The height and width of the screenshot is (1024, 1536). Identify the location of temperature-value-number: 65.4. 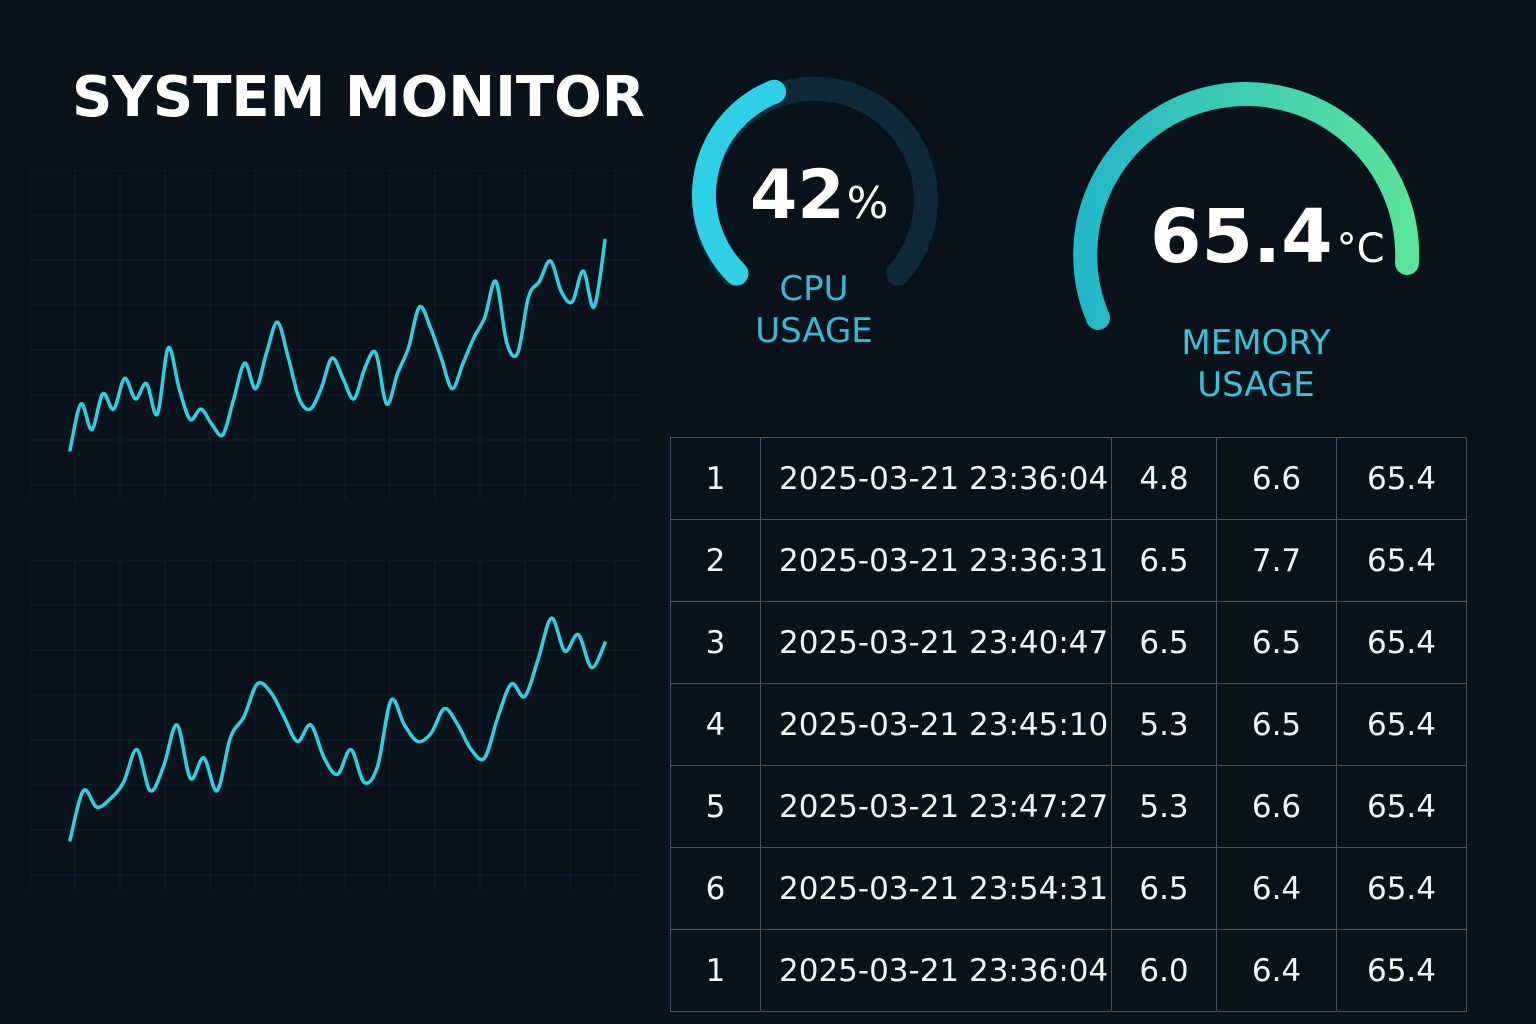
(1241, 237).